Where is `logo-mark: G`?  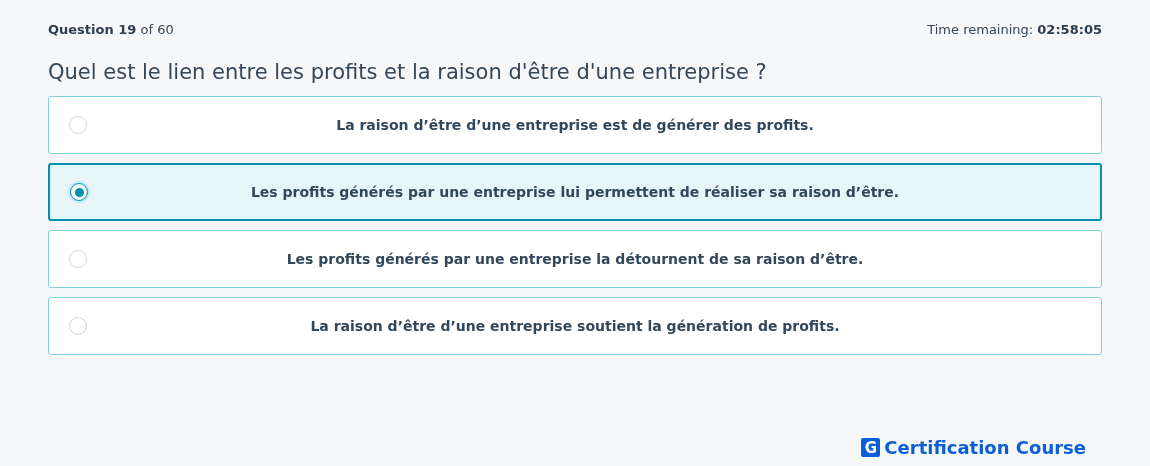 logo-mark: G is located at coordinates (871, 447).